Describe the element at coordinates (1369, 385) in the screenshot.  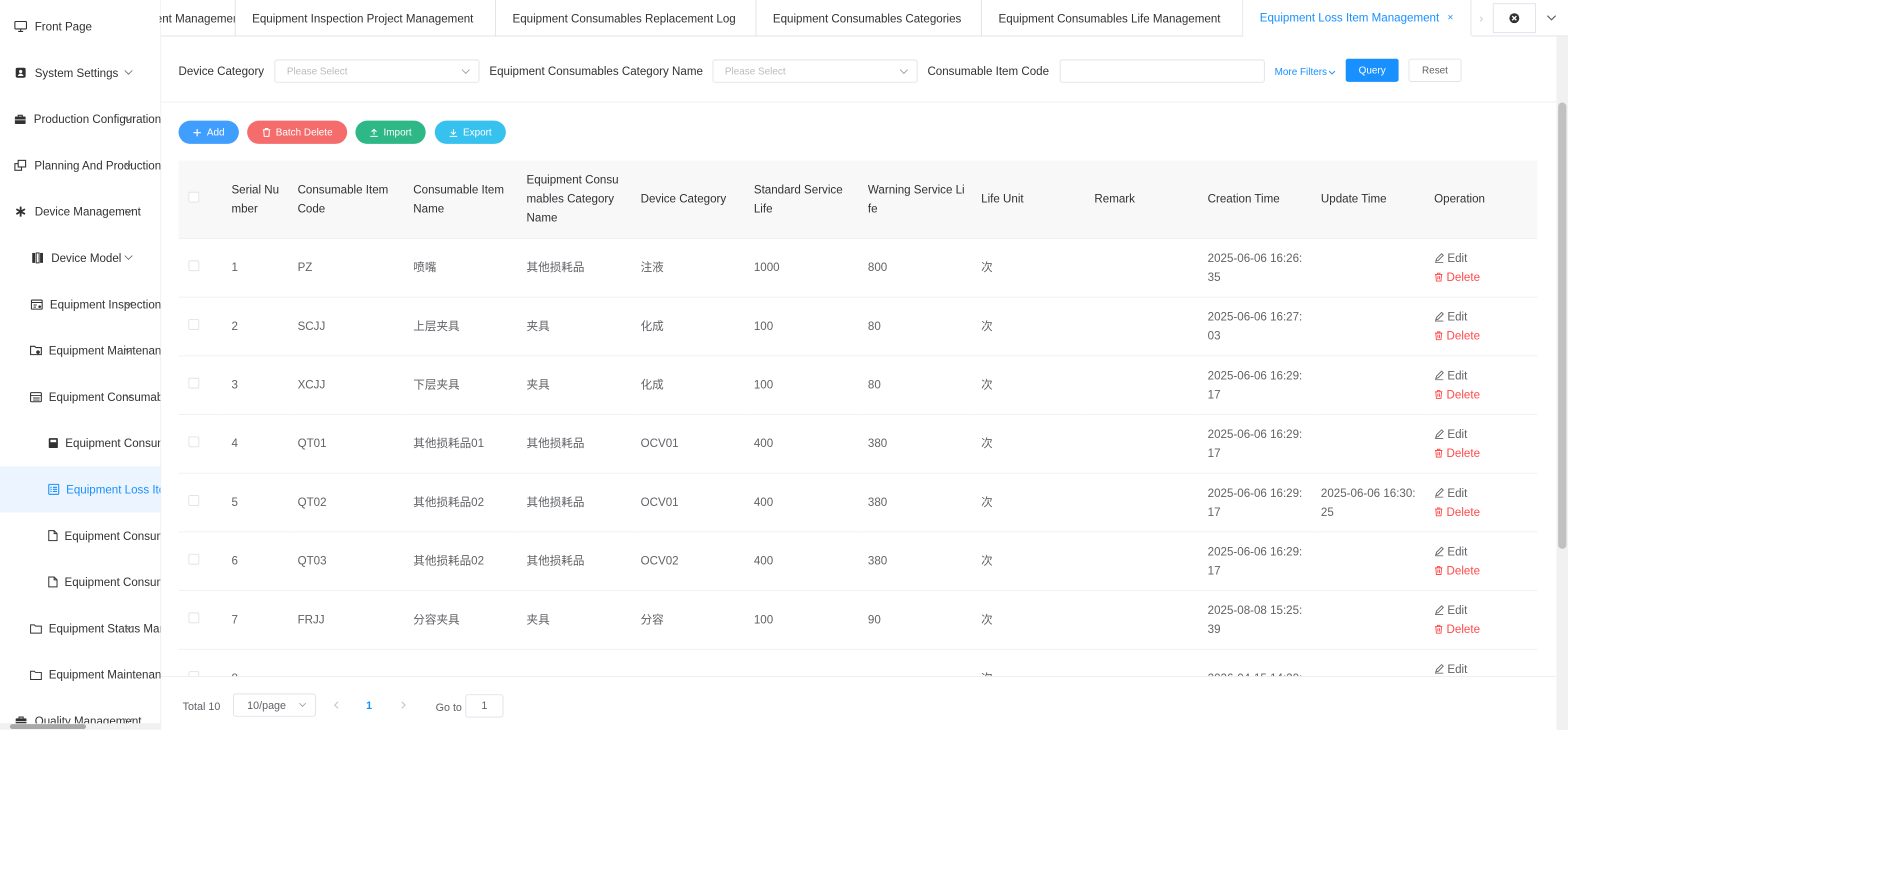
I see `cell-updated` at that location.